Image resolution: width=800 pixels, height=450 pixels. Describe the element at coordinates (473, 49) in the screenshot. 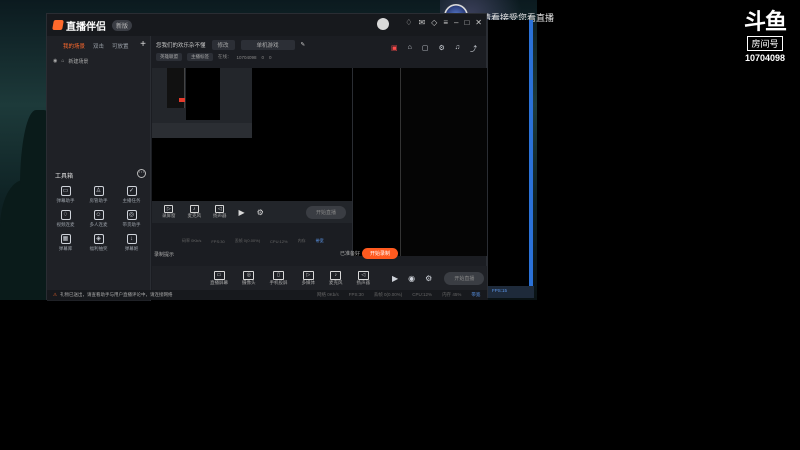

I see `share-icon: ⤴` at that location.